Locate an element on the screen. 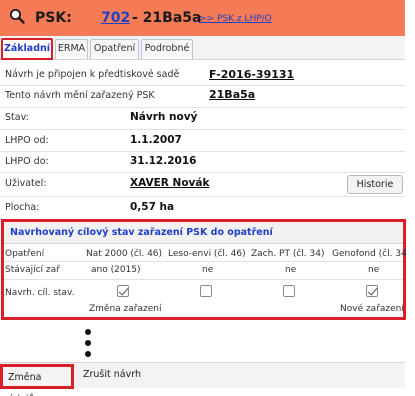  col-header-leso-envi: Leso-envi (čl. 46) is located at coordinates (207, 254).